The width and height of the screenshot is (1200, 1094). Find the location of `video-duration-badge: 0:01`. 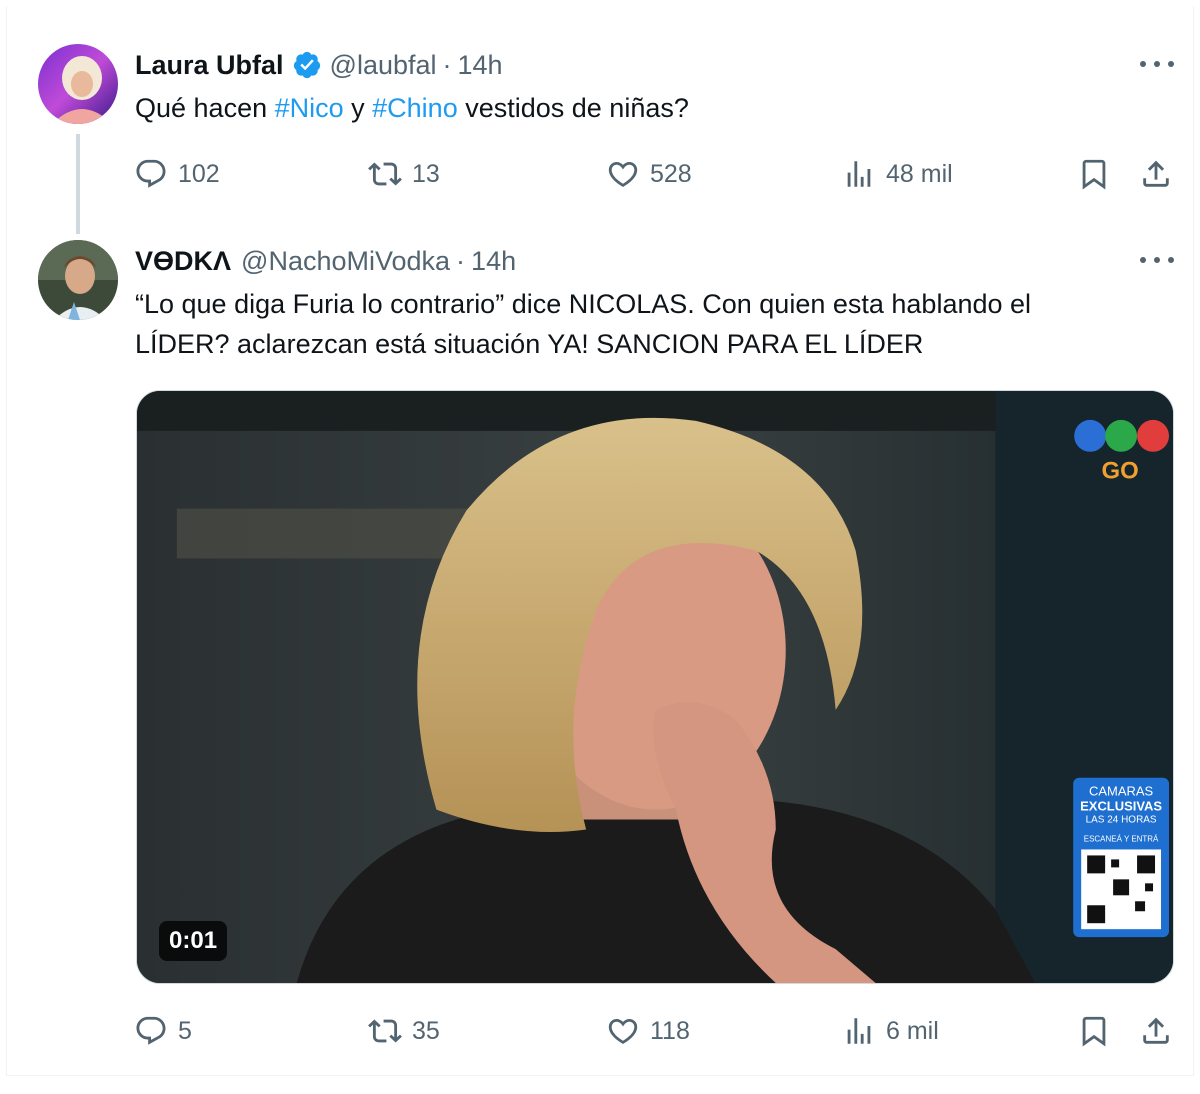

video-duration-badge: 0:01 is located at coordinates (193, 941).